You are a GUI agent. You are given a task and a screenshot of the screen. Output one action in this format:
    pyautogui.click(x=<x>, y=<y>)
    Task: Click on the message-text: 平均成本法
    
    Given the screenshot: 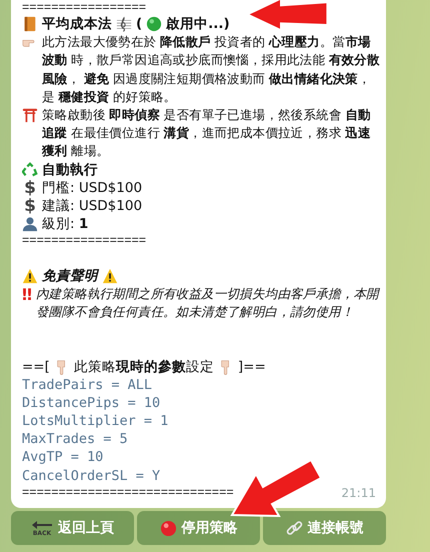 What is the action you would take?
    pyautogui.click(x=77, y=24)
    